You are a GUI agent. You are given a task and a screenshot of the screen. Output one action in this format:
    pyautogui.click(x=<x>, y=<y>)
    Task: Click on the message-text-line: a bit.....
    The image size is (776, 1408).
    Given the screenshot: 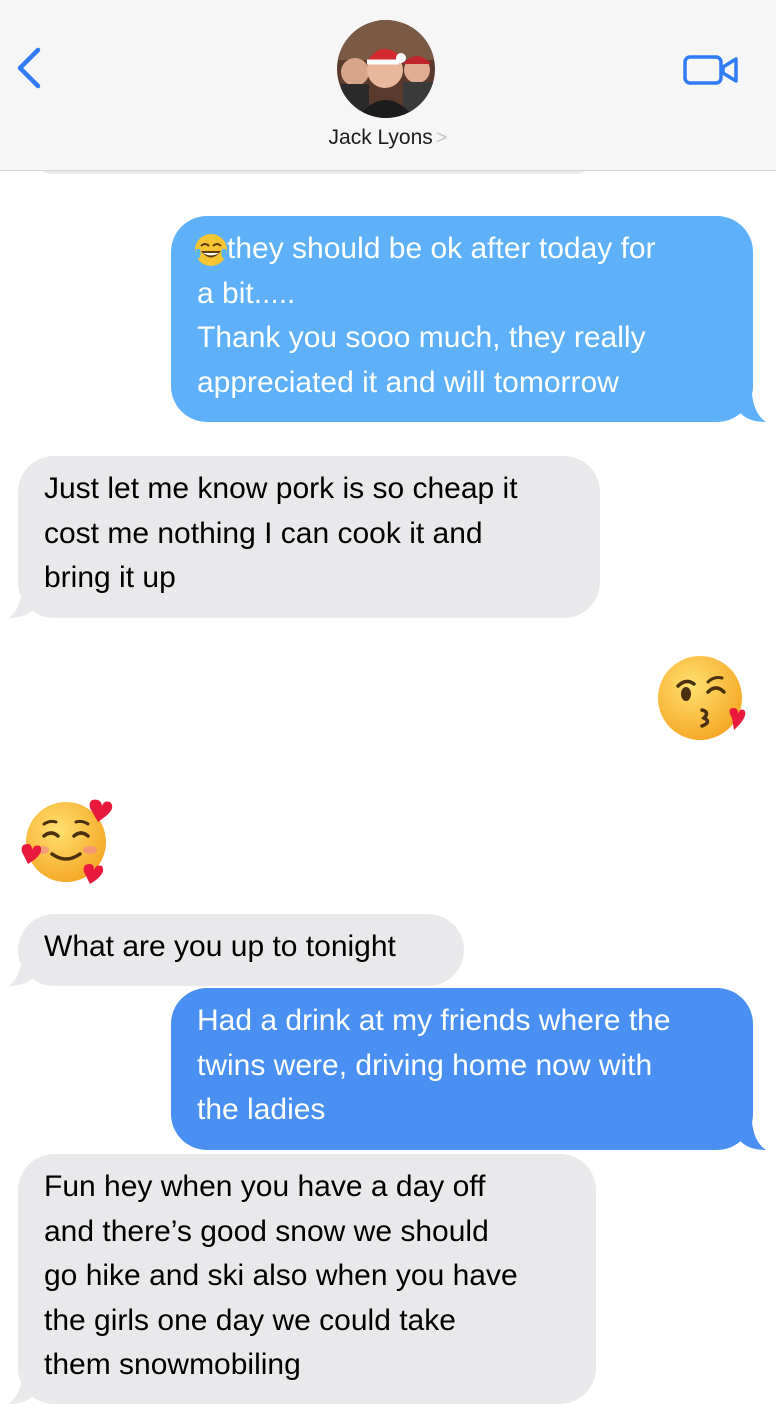 What is the action you would take?
    pyautogui.click(x=246, y=293)
    